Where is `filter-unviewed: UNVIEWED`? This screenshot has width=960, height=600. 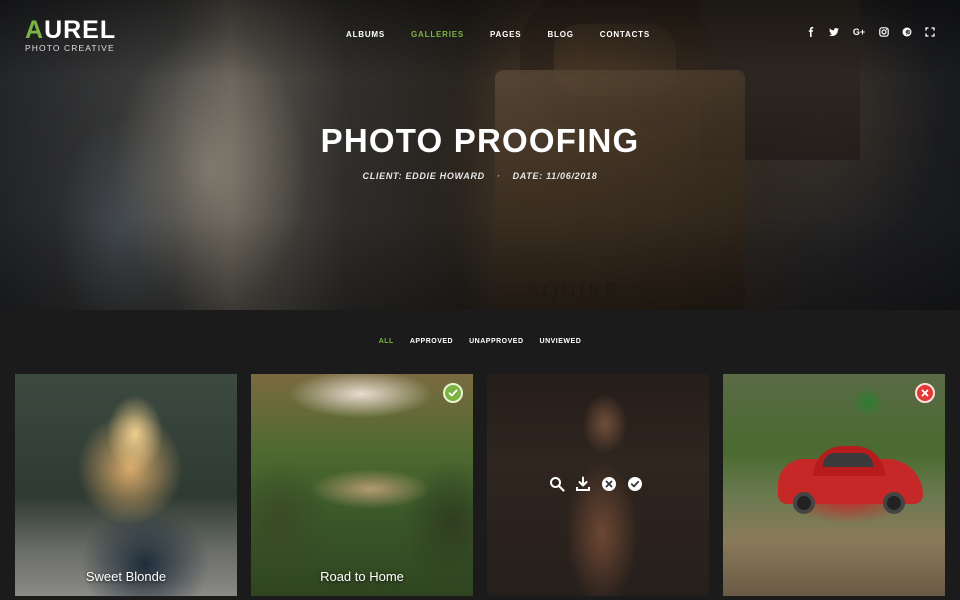 filter-unviewed: UNVIEWED is located at coordinates (561, 341).